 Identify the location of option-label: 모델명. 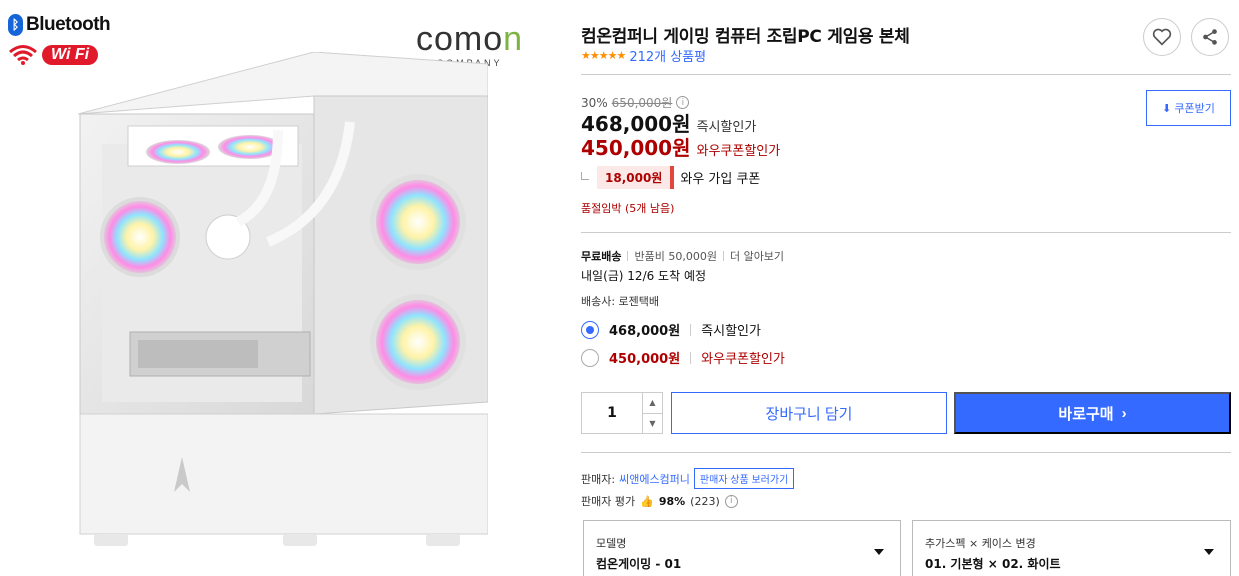
(611, 543).